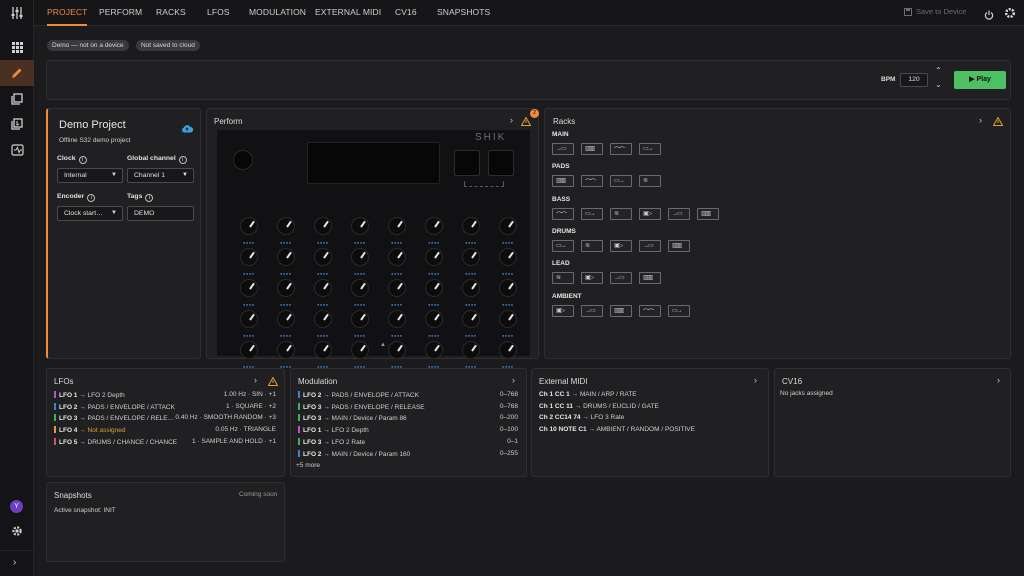 This screenshot has width=1024, height=576. Describe the element at coordinates (17, 47) in the screenshot. I see `grid-icon` at that location.